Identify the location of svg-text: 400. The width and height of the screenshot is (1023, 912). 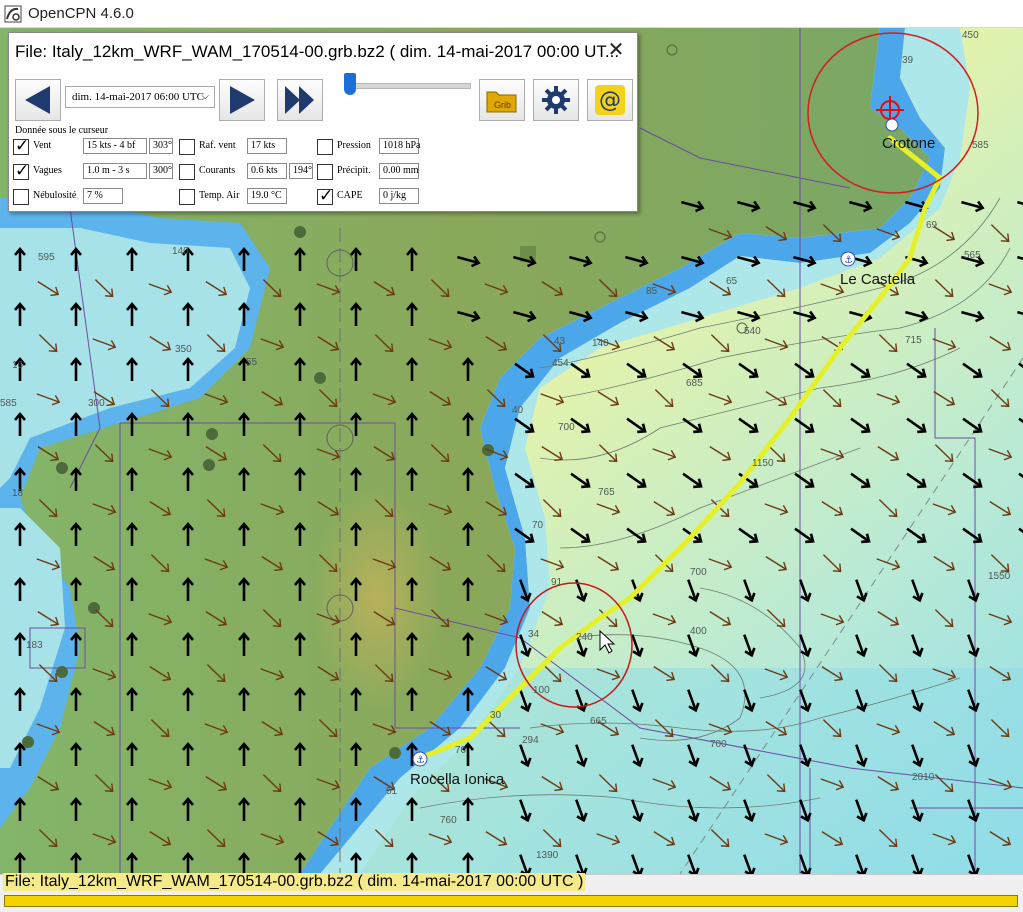
(698, 631).